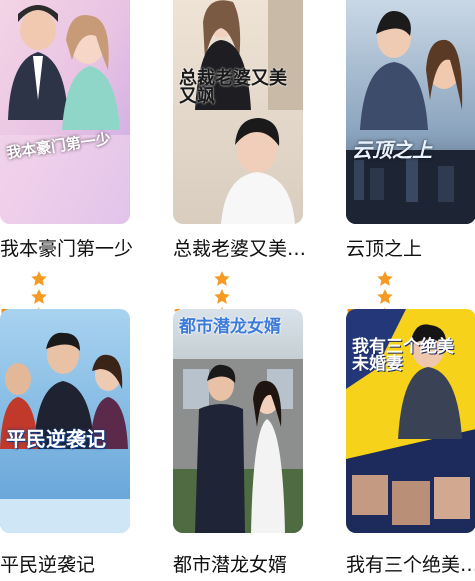 The width and height of the screenshot is (475, 581). I want to click on drama-poster: 云顶之上, so click(410, 112).